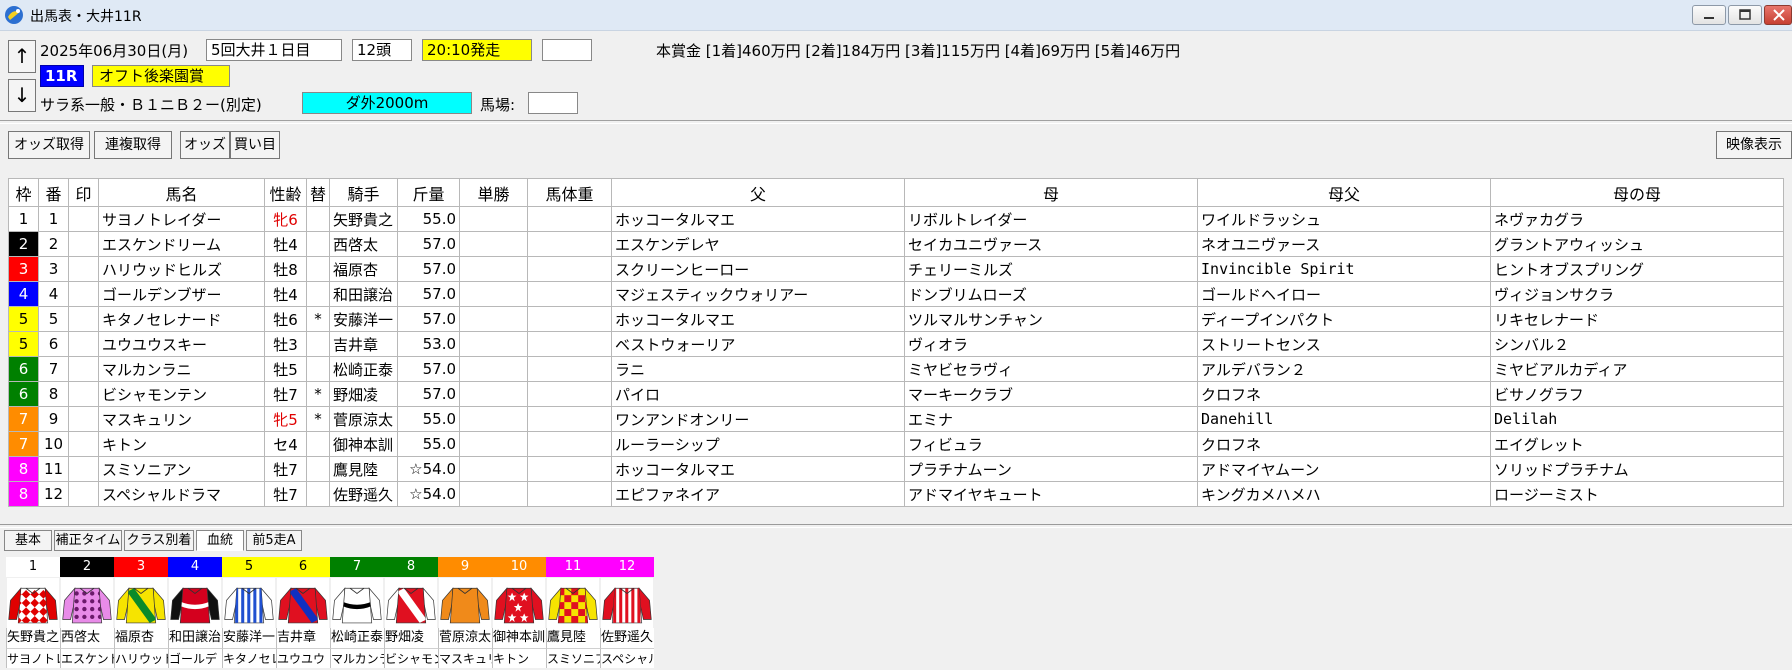 The width and height of the screenshot is (1792, 670). I want to click on cell-sire: エスケンデレヤ, so click(758, 244).